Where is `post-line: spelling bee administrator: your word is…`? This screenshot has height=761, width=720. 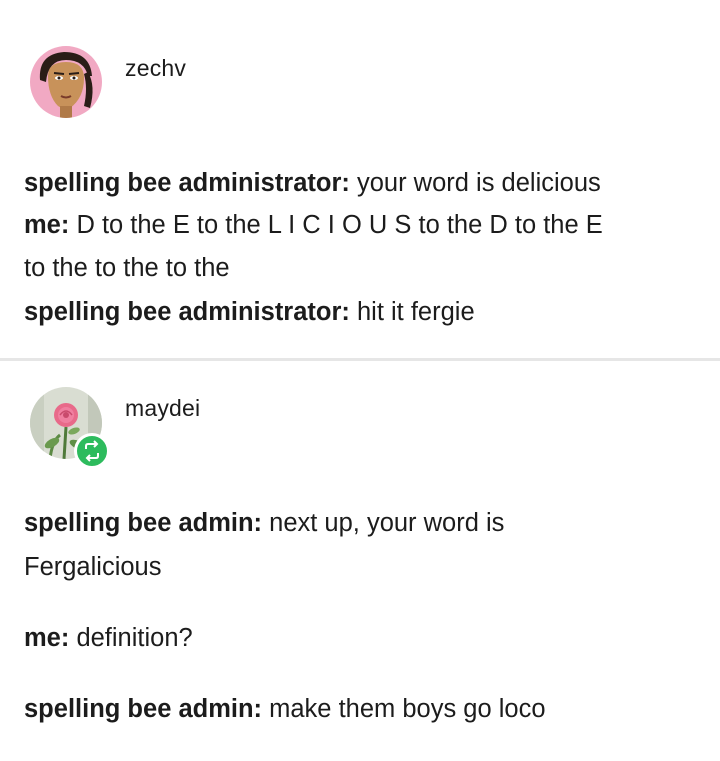
post-line: spelling bee administrator: your word is… is located at coordinates (312, 183).